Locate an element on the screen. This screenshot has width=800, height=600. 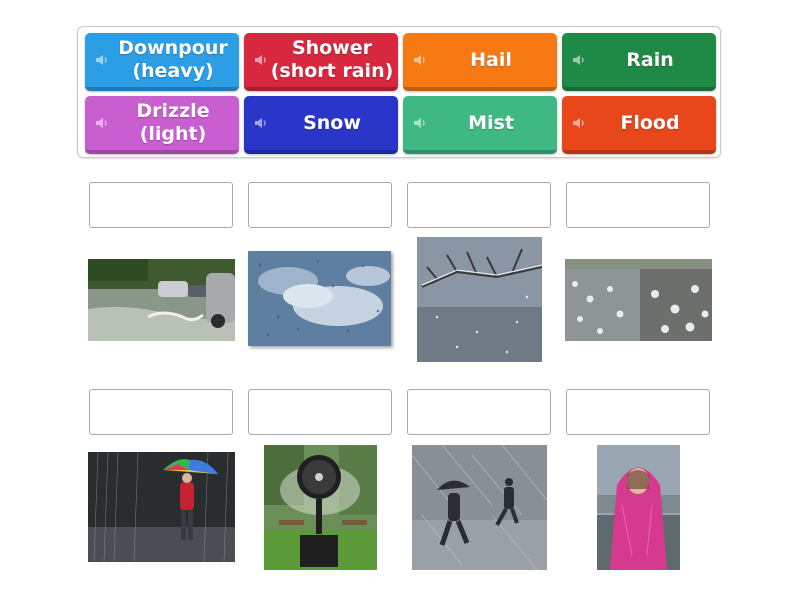
tile-mist: Mist is located at coordinates (480, 125).